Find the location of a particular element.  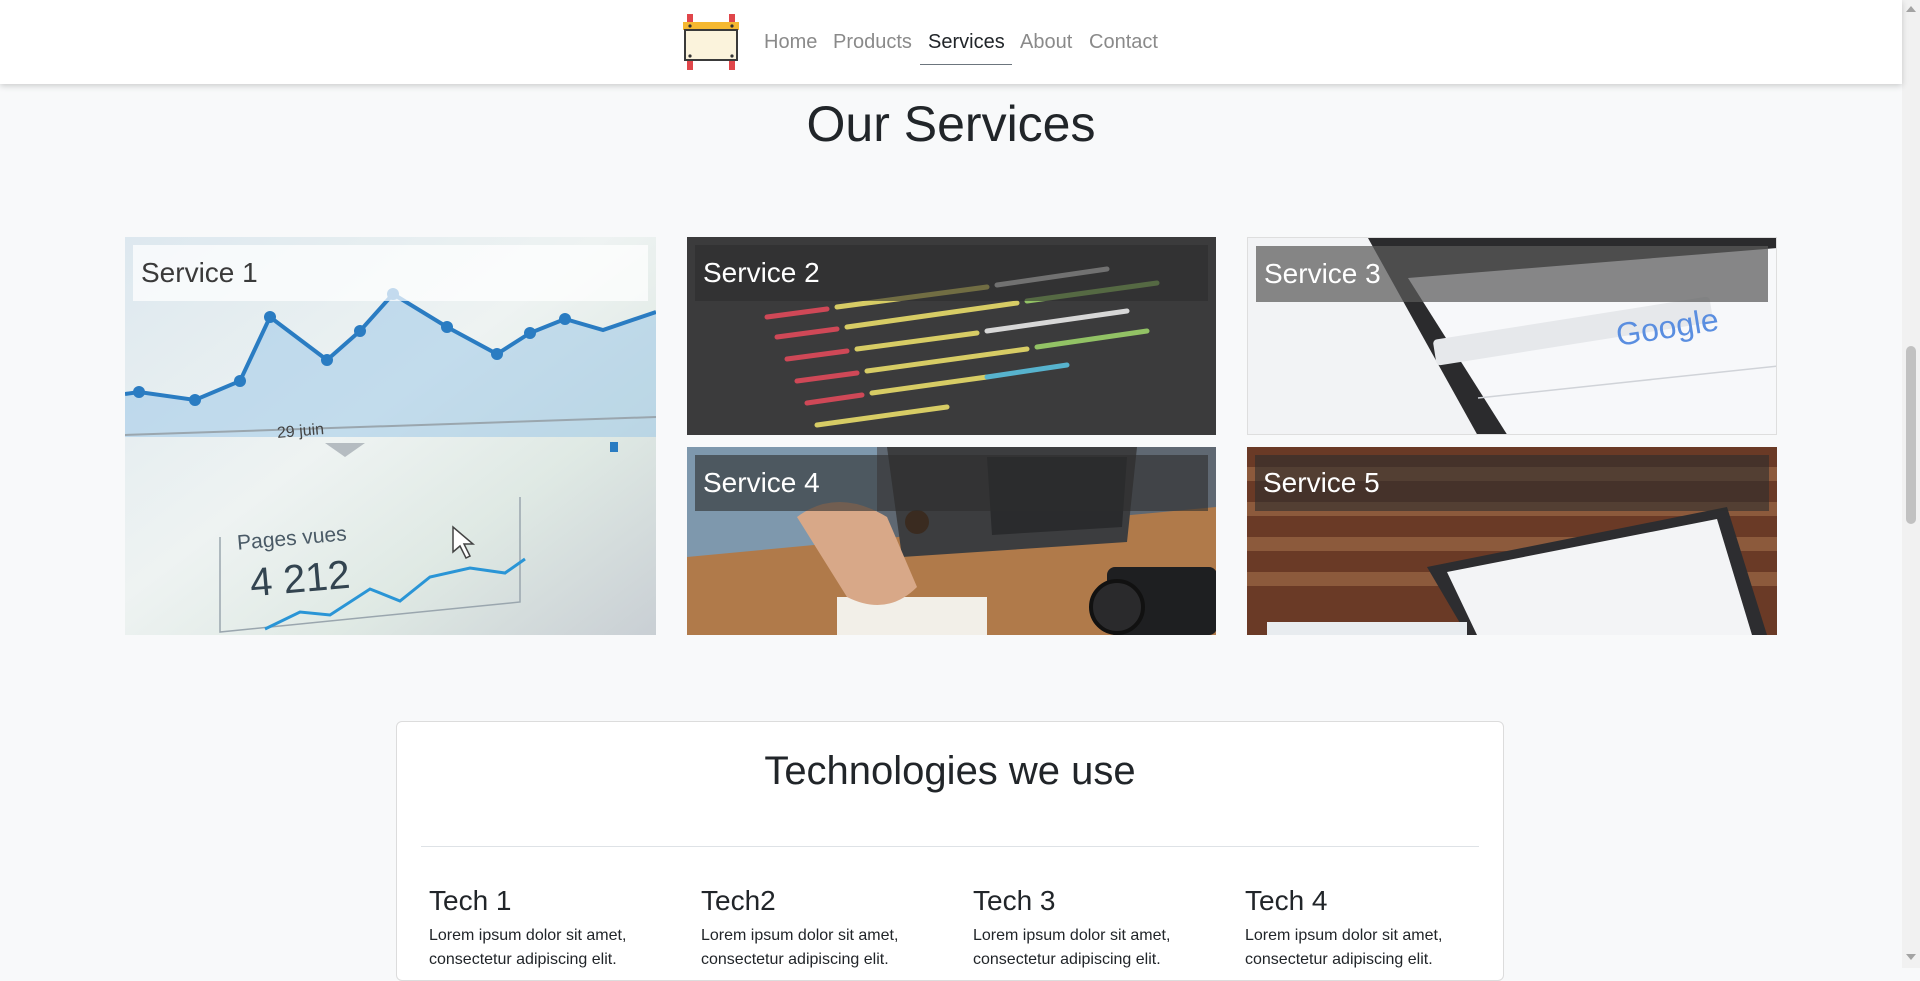

service-1-caption: Service 1 is located at coordinates (390, 273).